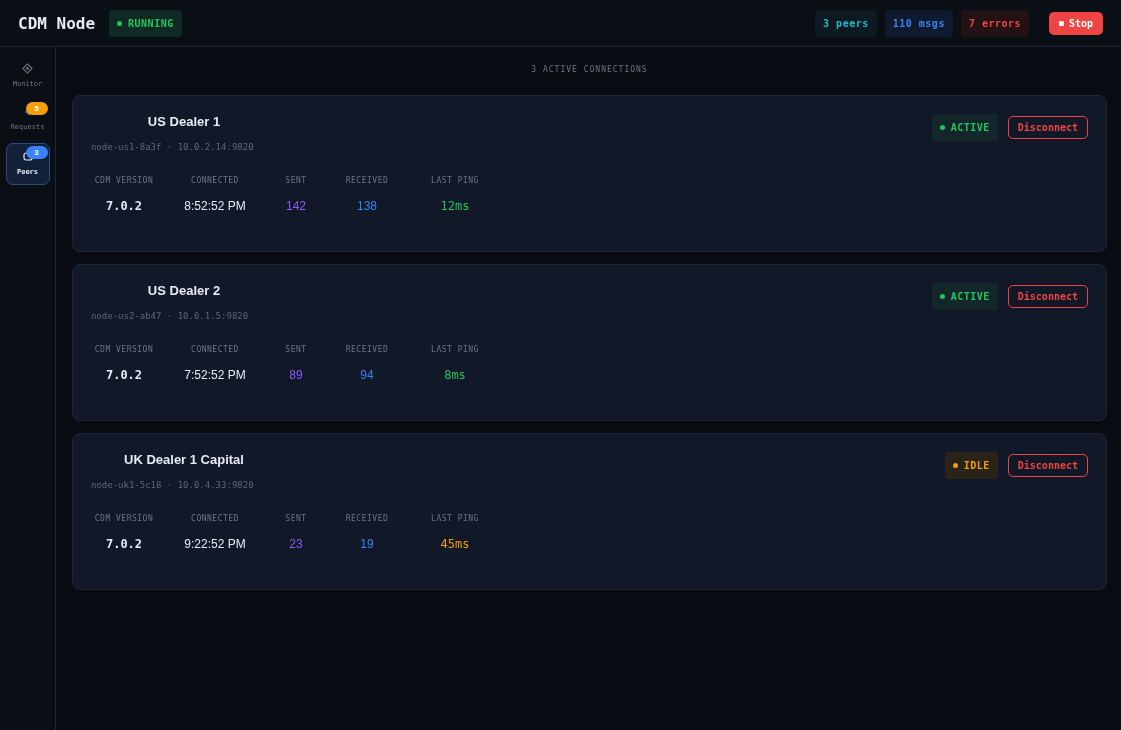  Describe the element at coordinates (971, 465) in the screenshot. I see `status-badge: IDLE` at that location.